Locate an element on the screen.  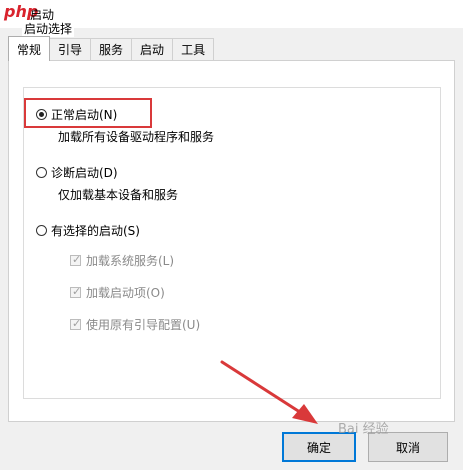
tab-general: 常规 is located at coordinates (29, 48).